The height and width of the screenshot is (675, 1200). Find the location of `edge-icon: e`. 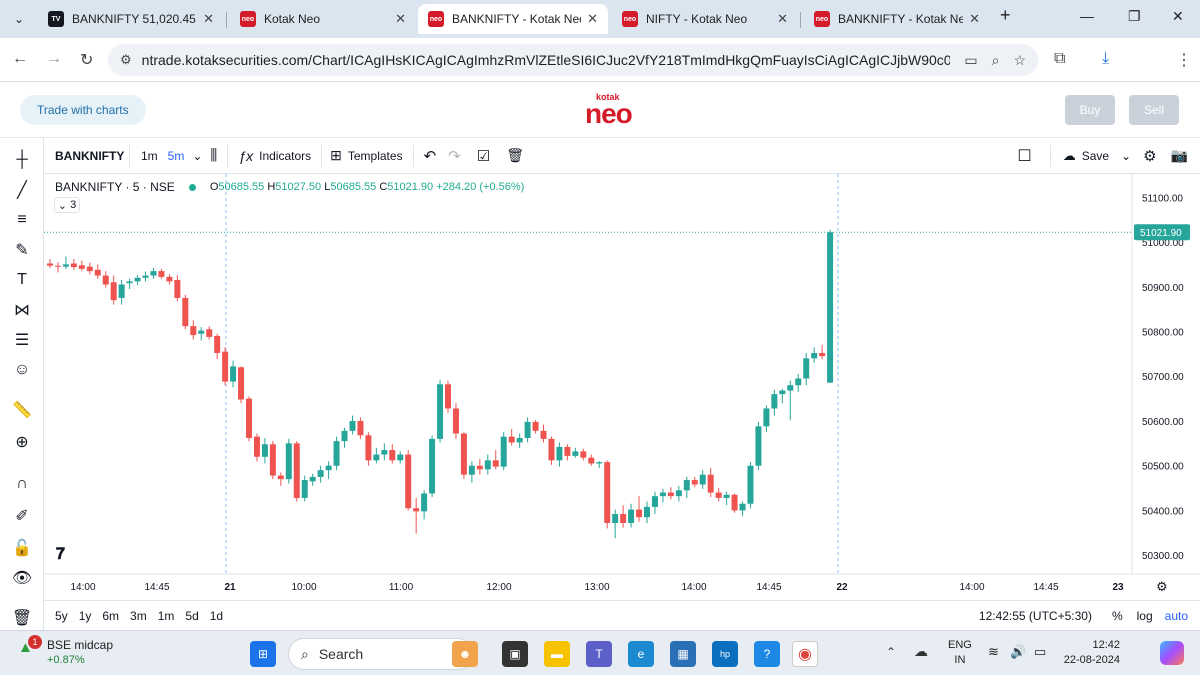

edge-icon: e is located at coordinates (641, 654).